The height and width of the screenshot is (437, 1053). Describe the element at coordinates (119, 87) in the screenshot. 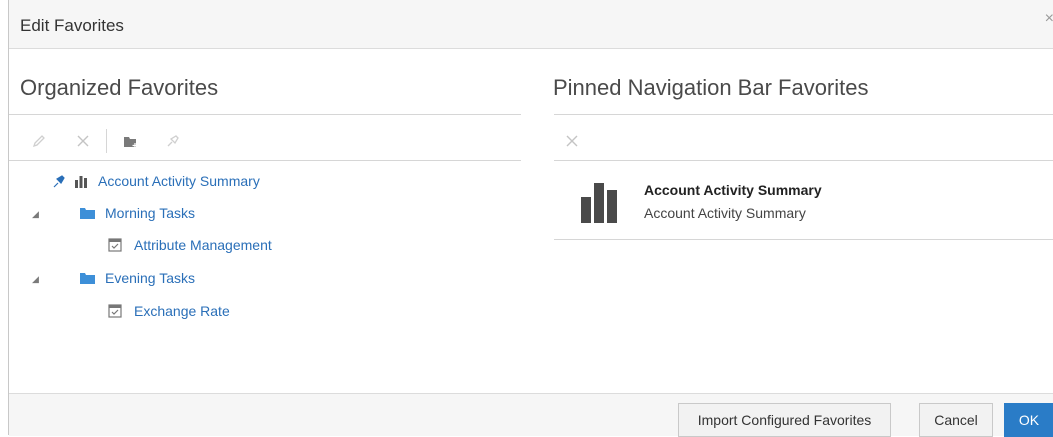

I see `organized-favorites-heading: Organized Favorites` at that location.